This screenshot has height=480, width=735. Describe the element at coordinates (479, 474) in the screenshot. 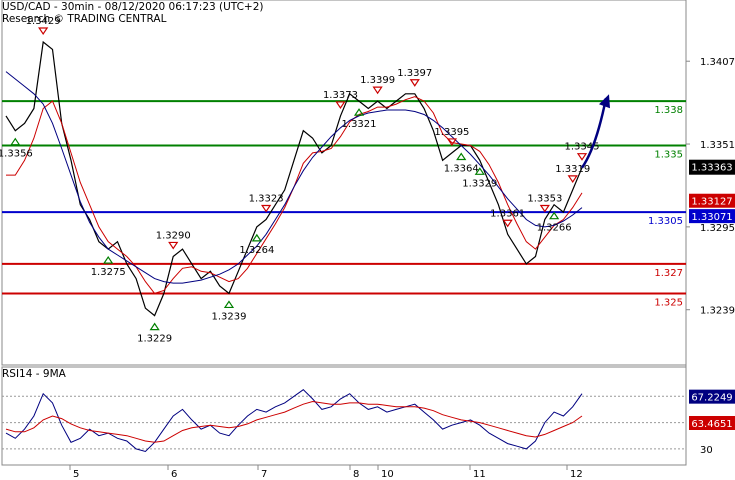

I see `x-tick-label: 11` at that location.